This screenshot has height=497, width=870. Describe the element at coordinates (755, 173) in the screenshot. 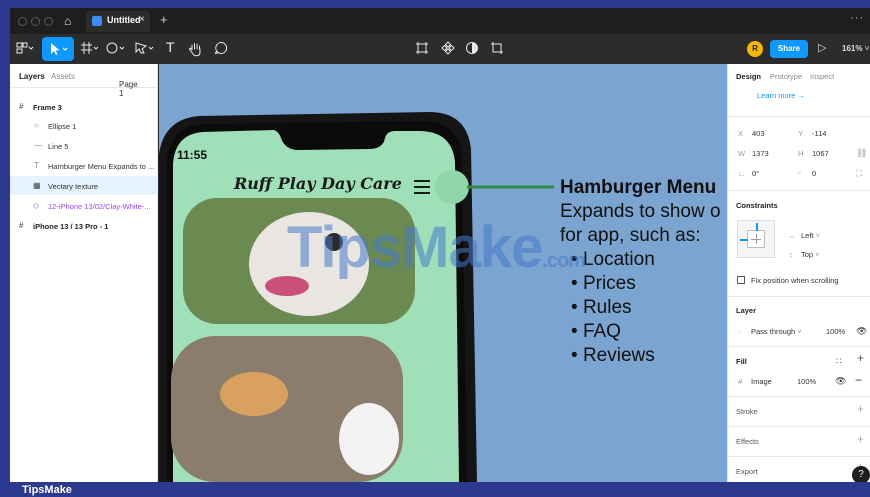

I see `rotation-field: 0°` at that location.